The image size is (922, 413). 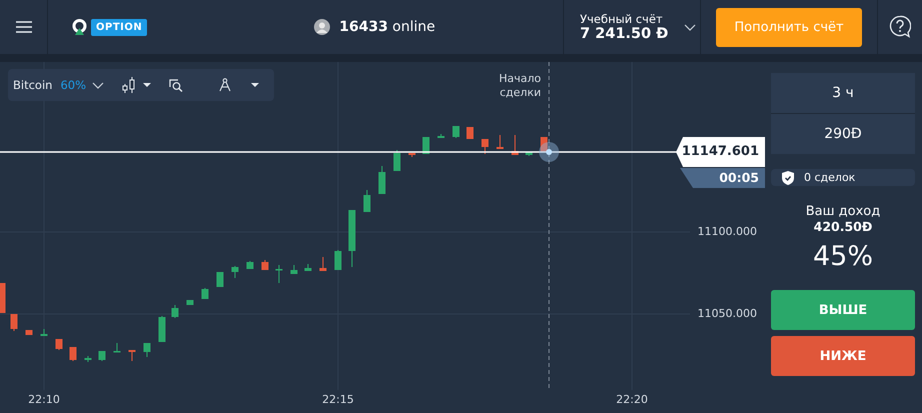 I want to click on account-balance: 7 241.50 Đ, so click(x=624, y=34).